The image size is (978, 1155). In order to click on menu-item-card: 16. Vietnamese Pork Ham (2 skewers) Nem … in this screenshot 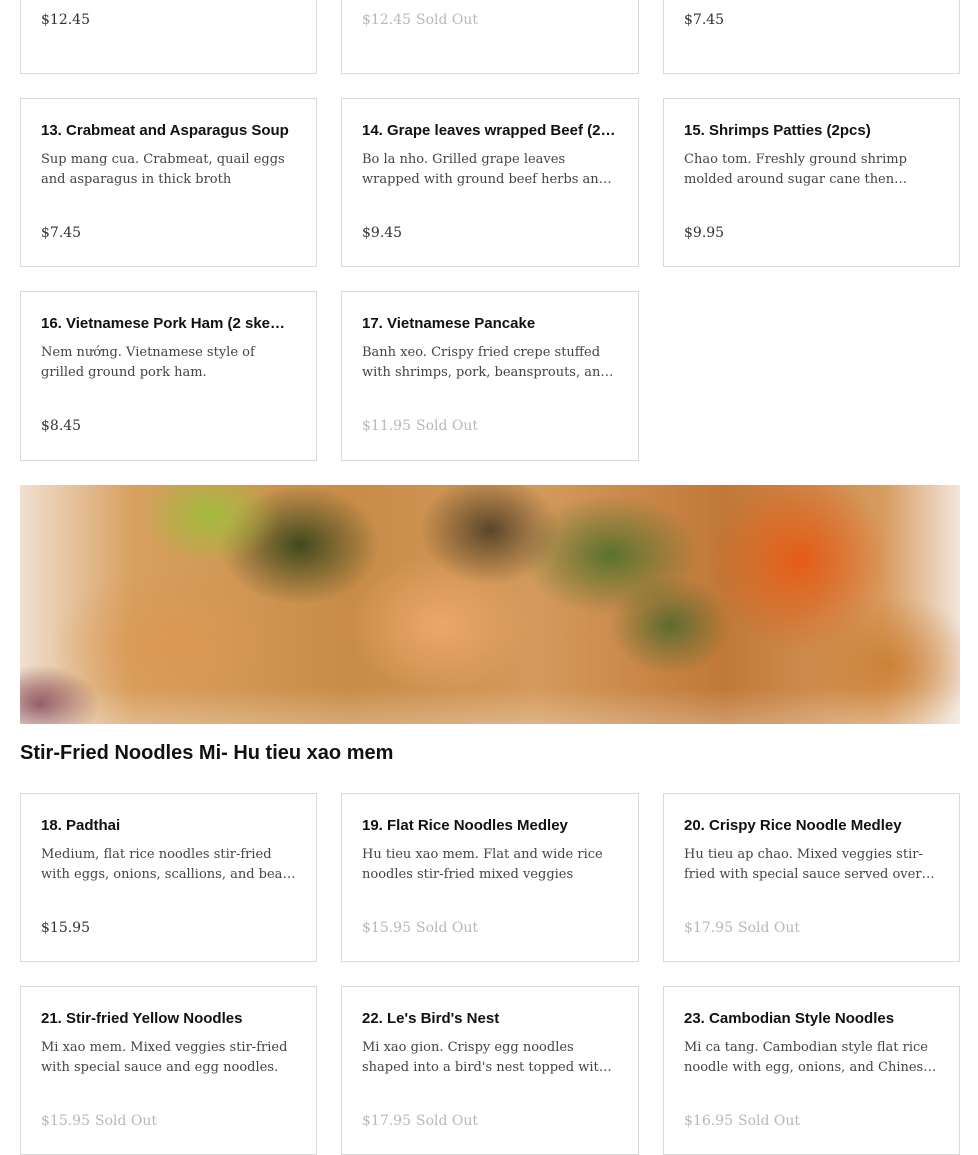, I will do `click(168, 376)`.